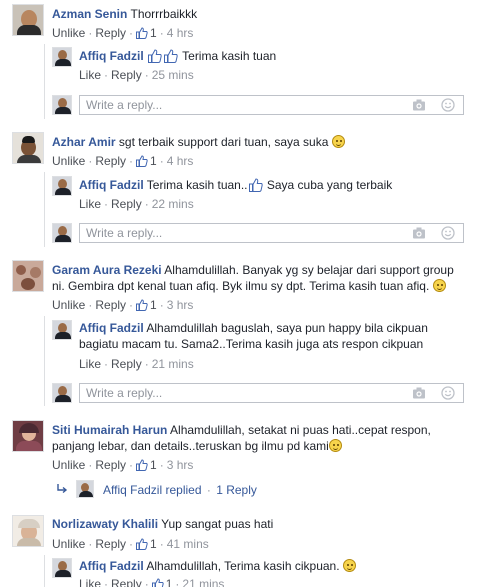  What do you see at coordinates (132, 490) in the screenshot?
I see `replied-by-name: Affiq Fadzil` at bounding box center [132, 490].